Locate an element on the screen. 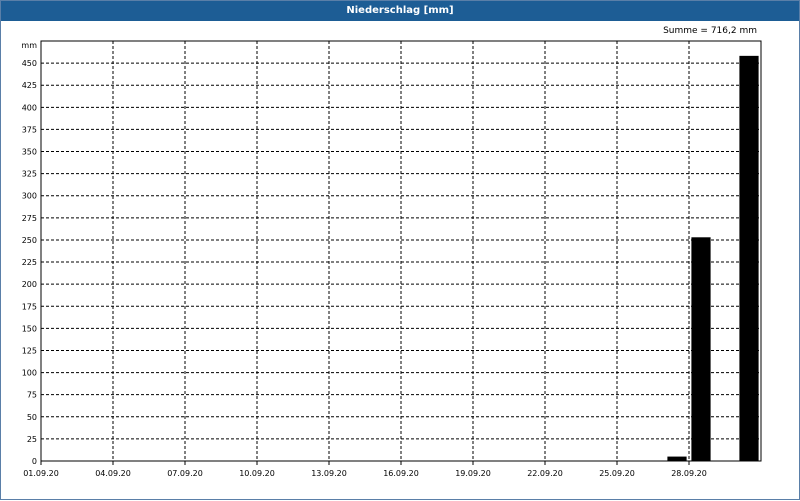  x-tick-label: 19.09.20 is located at coordinates (473, 473).